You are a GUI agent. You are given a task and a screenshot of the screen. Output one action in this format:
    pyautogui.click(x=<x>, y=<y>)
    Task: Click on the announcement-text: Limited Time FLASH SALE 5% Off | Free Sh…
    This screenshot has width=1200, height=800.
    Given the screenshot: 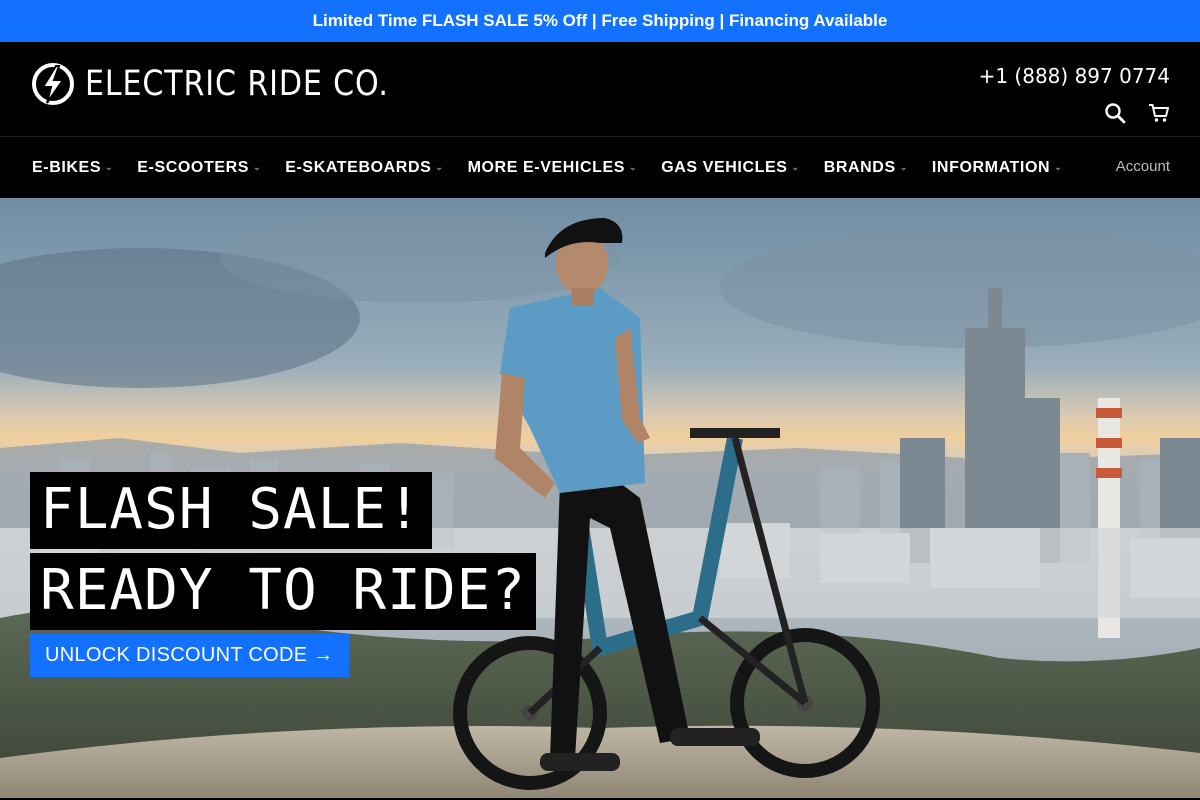 What is the action you would take?
    pyautogui.click(x=600, y=20)
    